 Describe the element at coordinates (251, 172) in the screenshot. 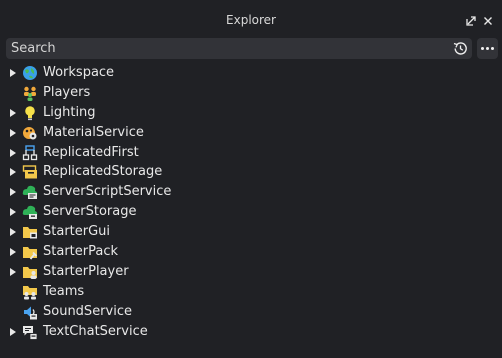

I see `tree-item-replicatedstorage: ReplicatedStorage` at that location.